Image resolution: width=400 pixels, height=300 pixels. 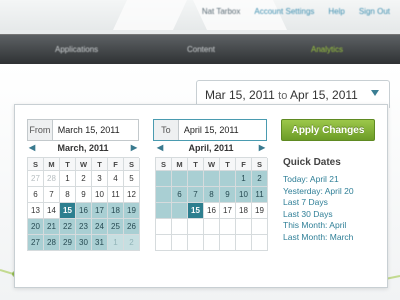 I want to click on to-field: To, so click(x=210, y=130).